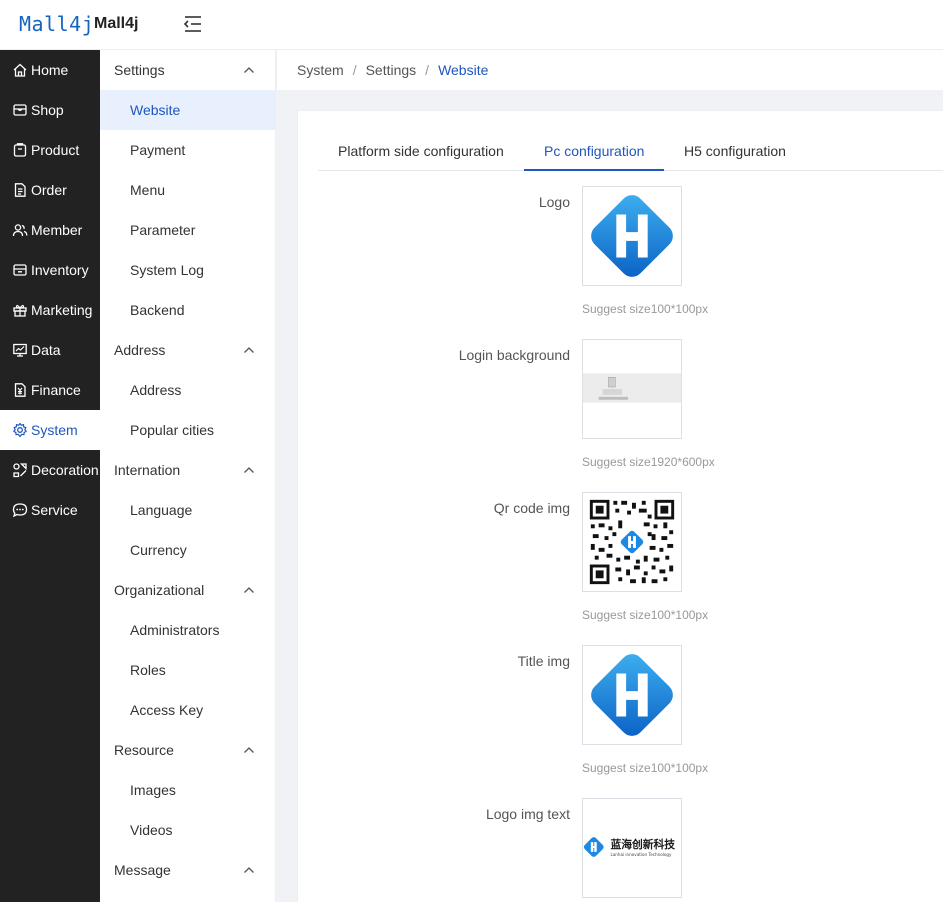 This screenshot has height=902, width=943. What do you see at coordinates (57, 24) in the screenshot?
I see `brand-logo: Mall4j` at bounding box center [57, 24].